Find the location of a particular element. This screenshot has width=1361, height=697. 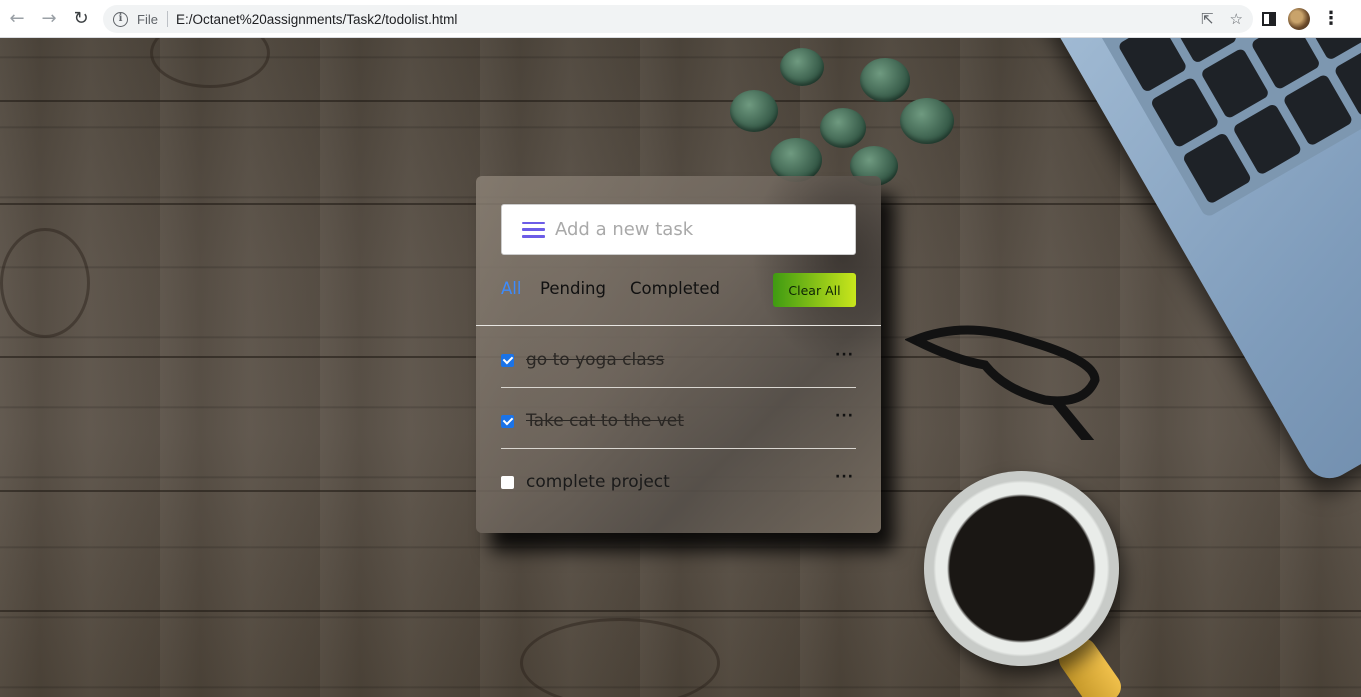

browser-actions: ⋮ is located at coordinates (1301, 19).